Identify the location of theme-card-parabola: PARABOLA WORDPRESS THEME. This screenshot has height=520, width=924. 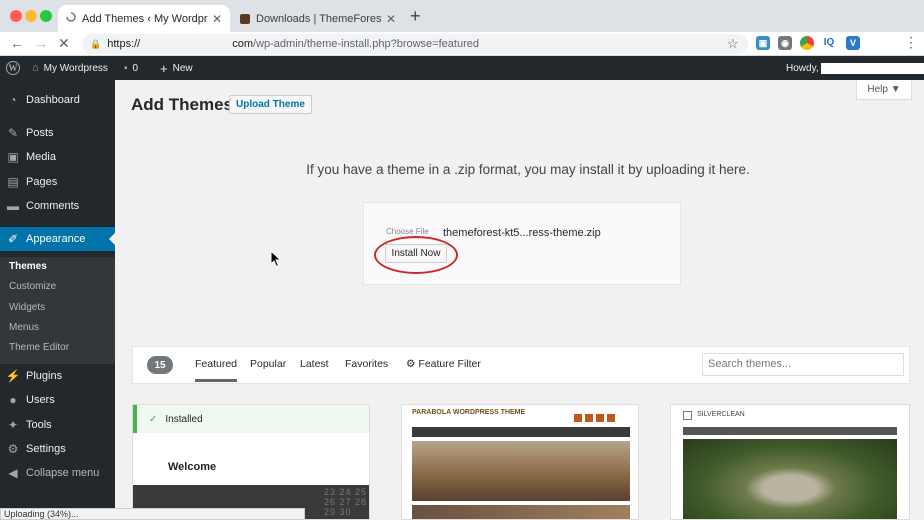
(520, 462).